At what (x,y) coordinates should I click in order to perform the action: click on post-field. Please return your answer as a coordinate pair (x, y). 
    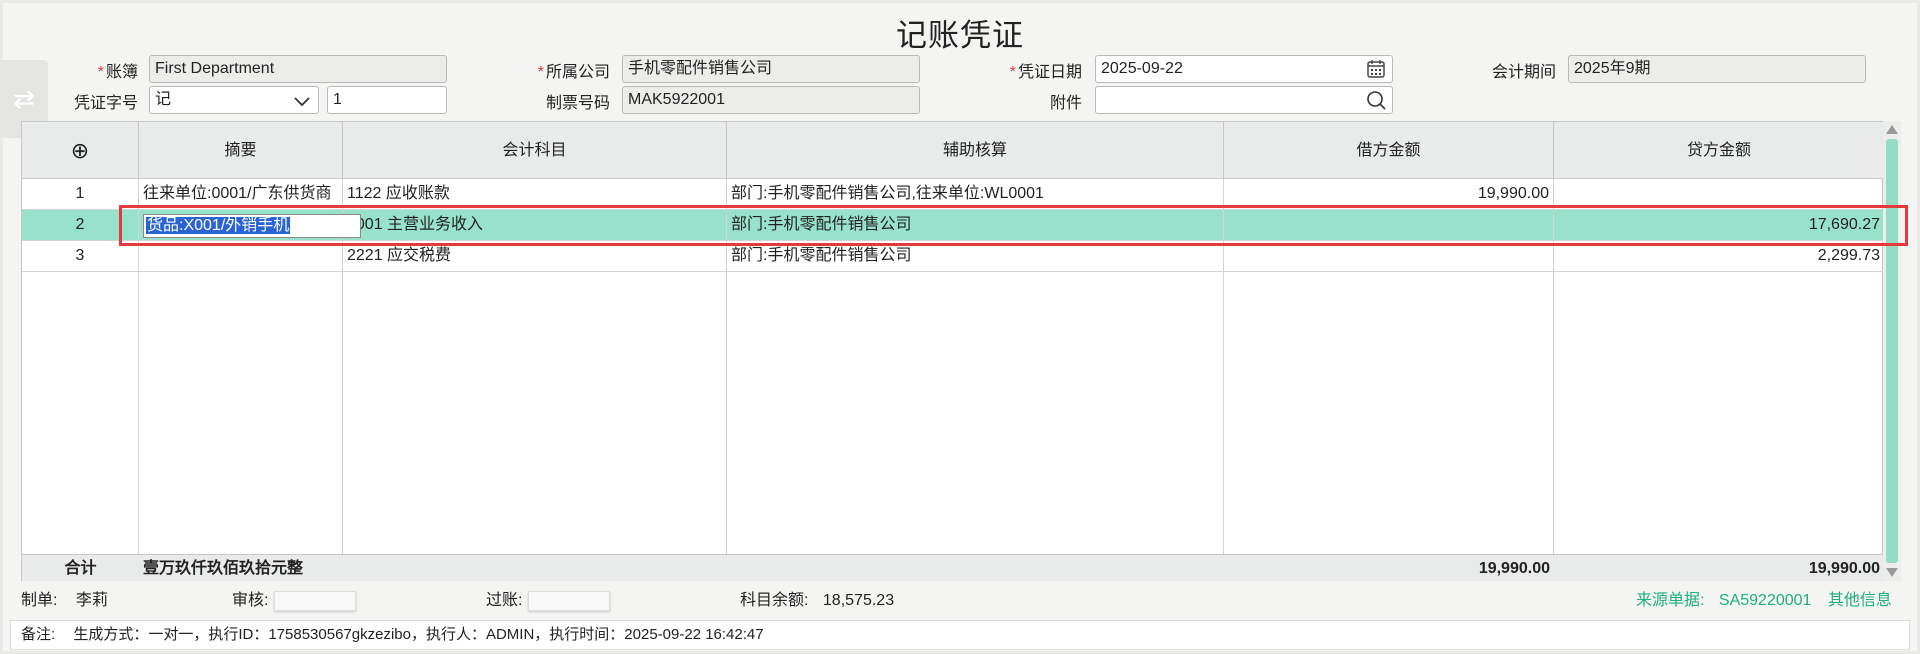
    Looking at the image, I should click on (569, 600).